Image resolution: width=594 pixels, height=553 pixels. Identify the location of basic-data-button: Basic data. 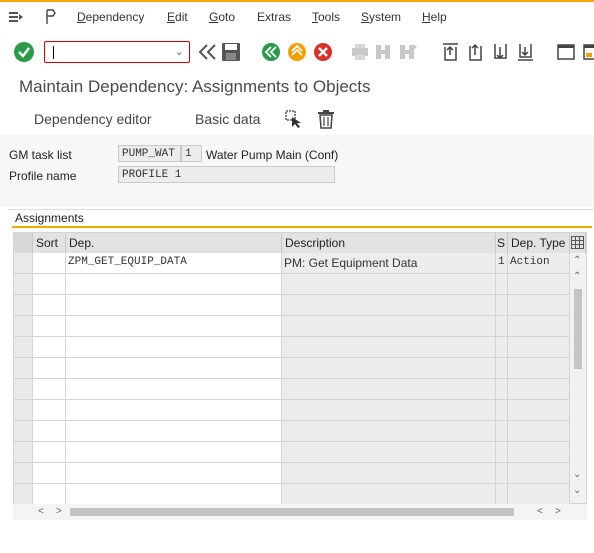
(227, 119).